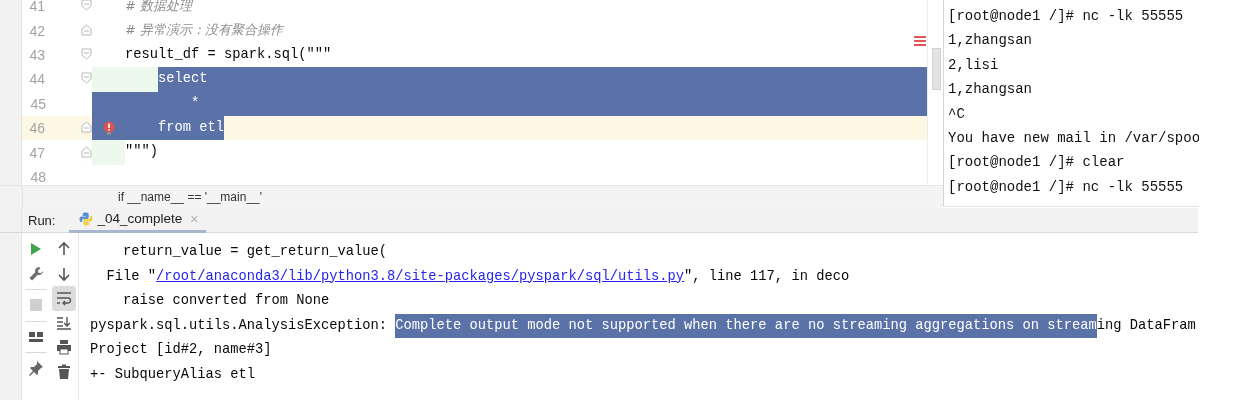 The width and height of the screenshot is (1248, 400). I want to click on printer-icon, so click(63, 347).